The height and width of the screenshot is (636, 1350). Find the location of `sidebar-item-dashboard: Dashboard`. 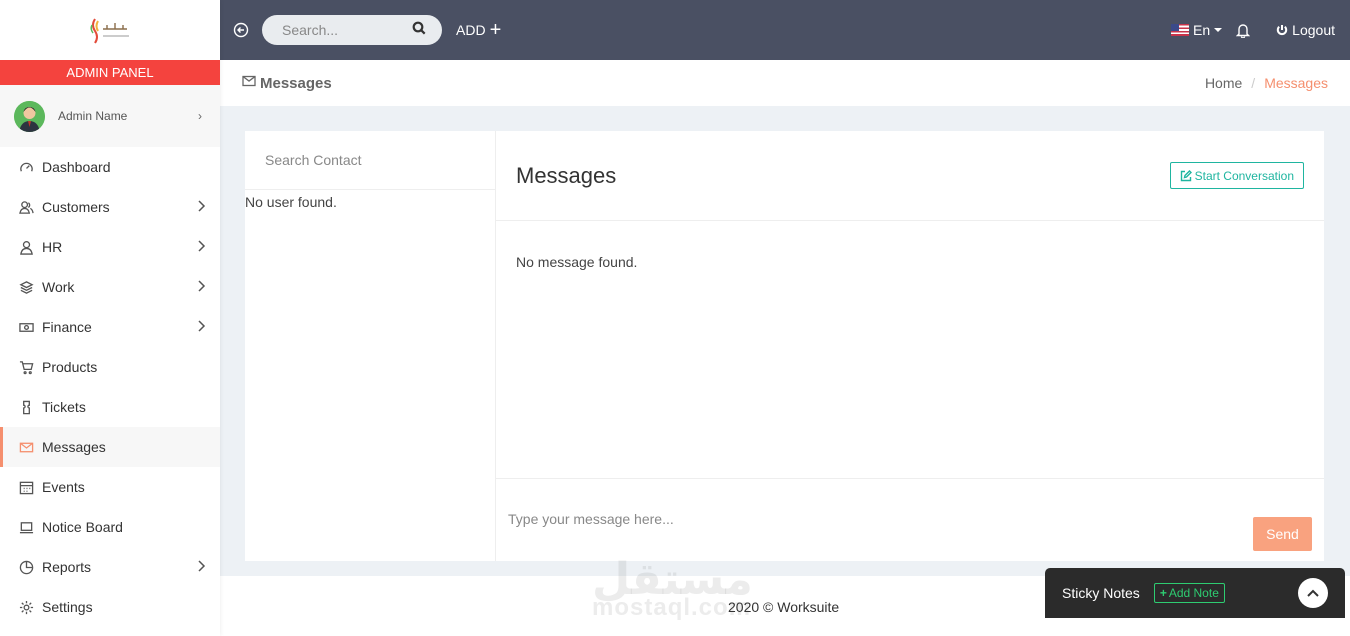

sidebar-item-dashboard: Dashboard is located at coordinates (110, 167).